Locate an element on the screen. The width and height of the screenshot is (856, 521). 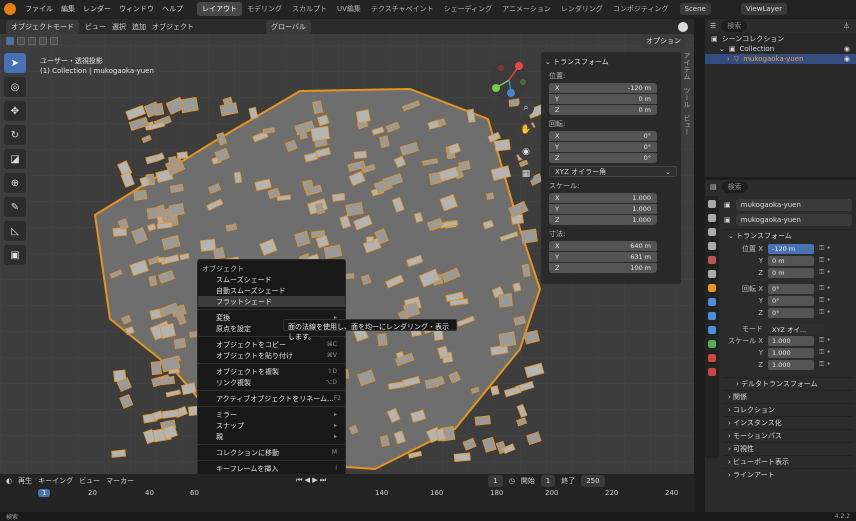
tab-rendering: レンダリング is located at coordinates (582, 9).